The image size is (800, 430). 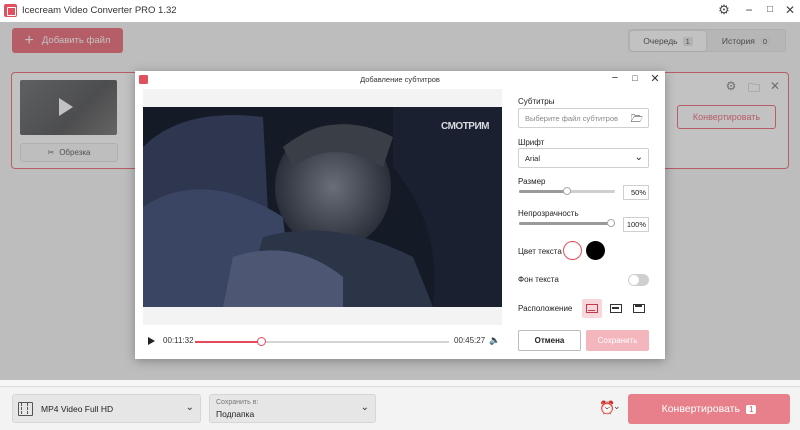 What do you see at coordinates (549, 340) in the screenshot?
I see `cancel-button: Отмена` at bounding box center [549, 340].